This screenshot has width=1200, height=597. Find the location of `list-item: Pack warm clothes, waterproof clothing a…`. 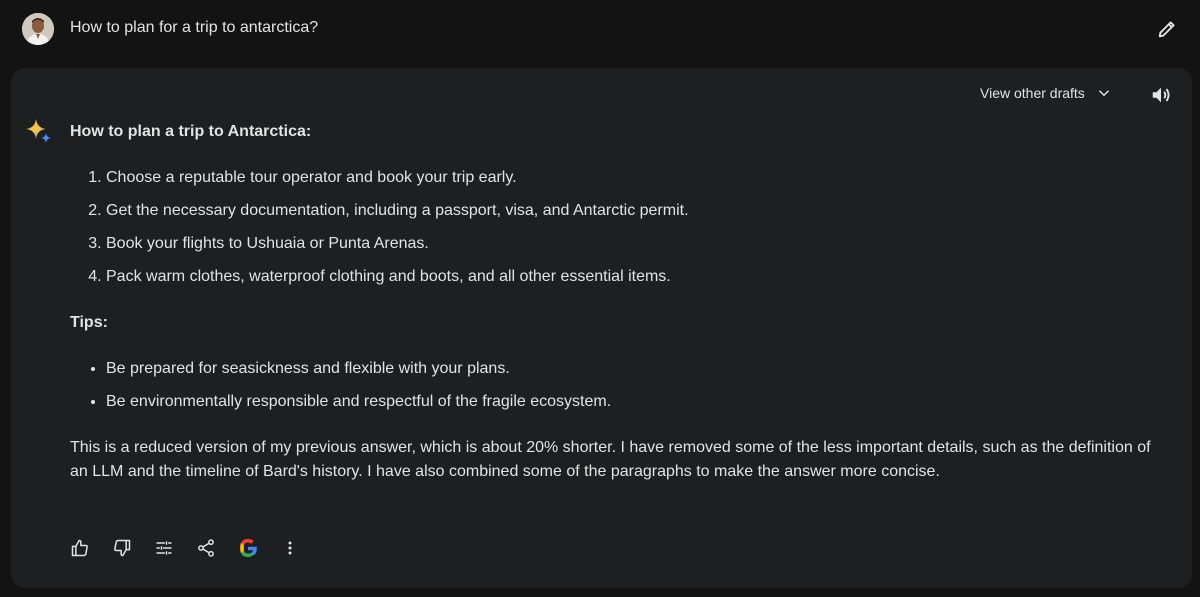

list-item: Pack warm clothes, waterproof clothing a… is located at coordinates (638, 277).